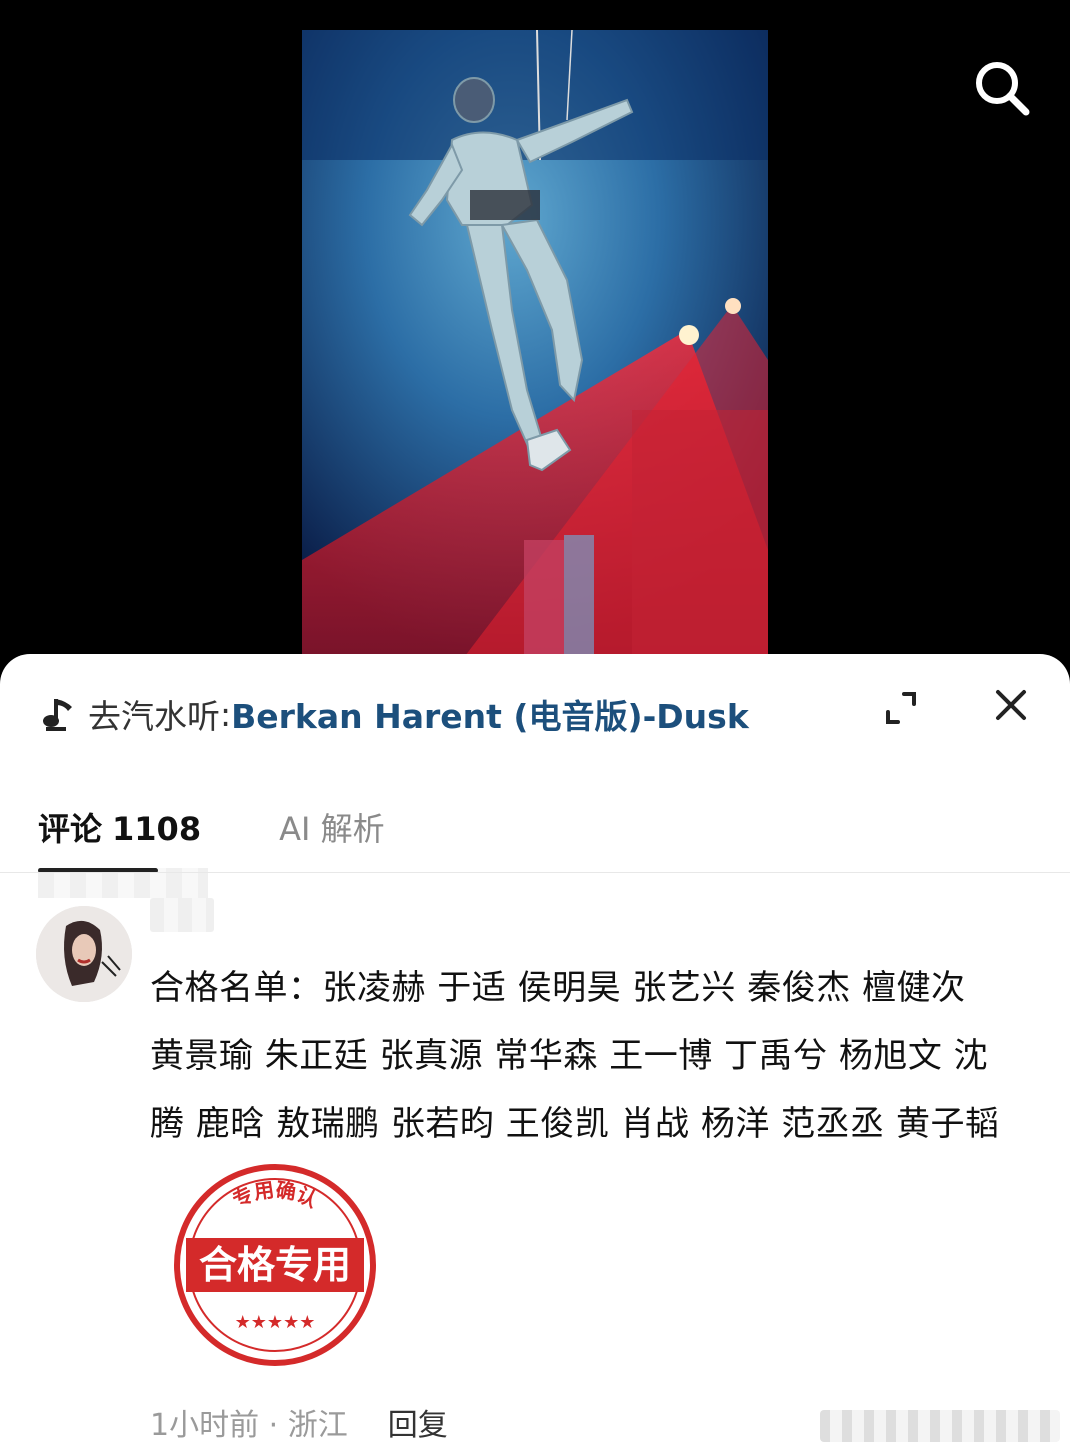  What do you see at coordinates (70, 829) in the screenshot?
I see `tab-comments-label: 评论` at bounding box center [70, 829].